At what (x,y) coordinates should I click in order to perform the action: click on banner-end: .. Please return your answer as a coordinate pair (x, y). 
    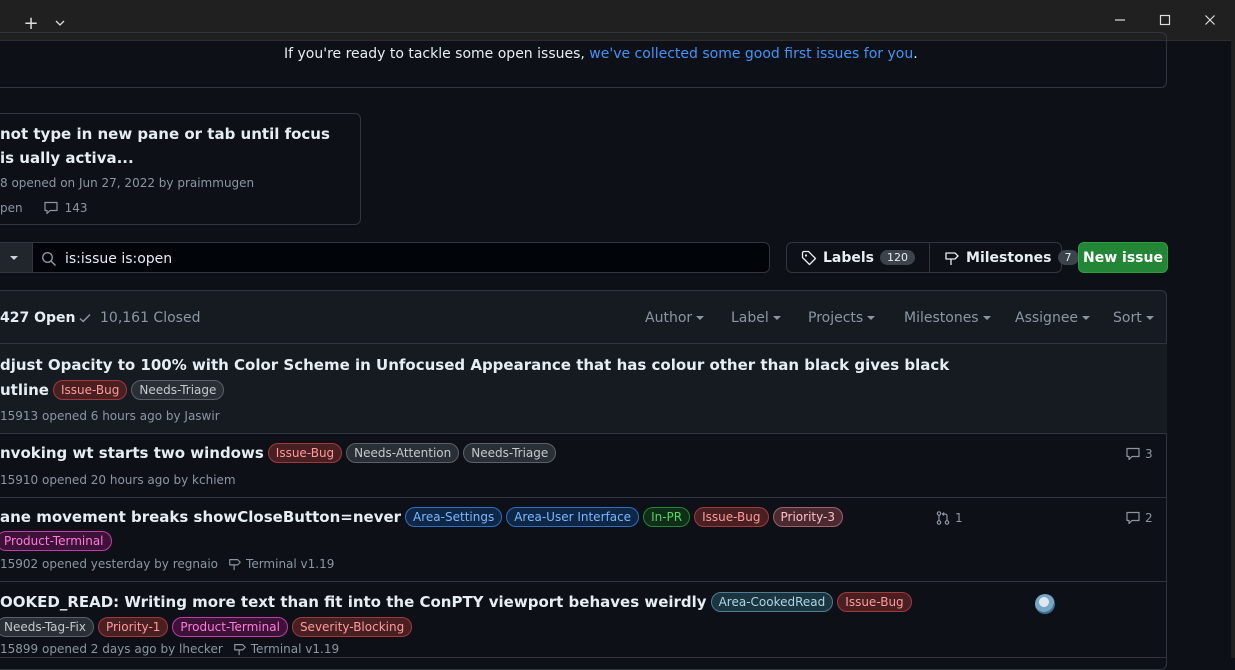
    Looking at the image, I should click on (915, 54).